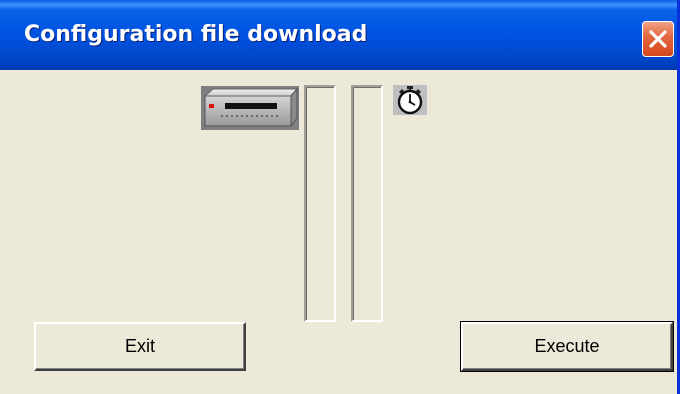  I want to click on network-device-icon, so click(250, 108).